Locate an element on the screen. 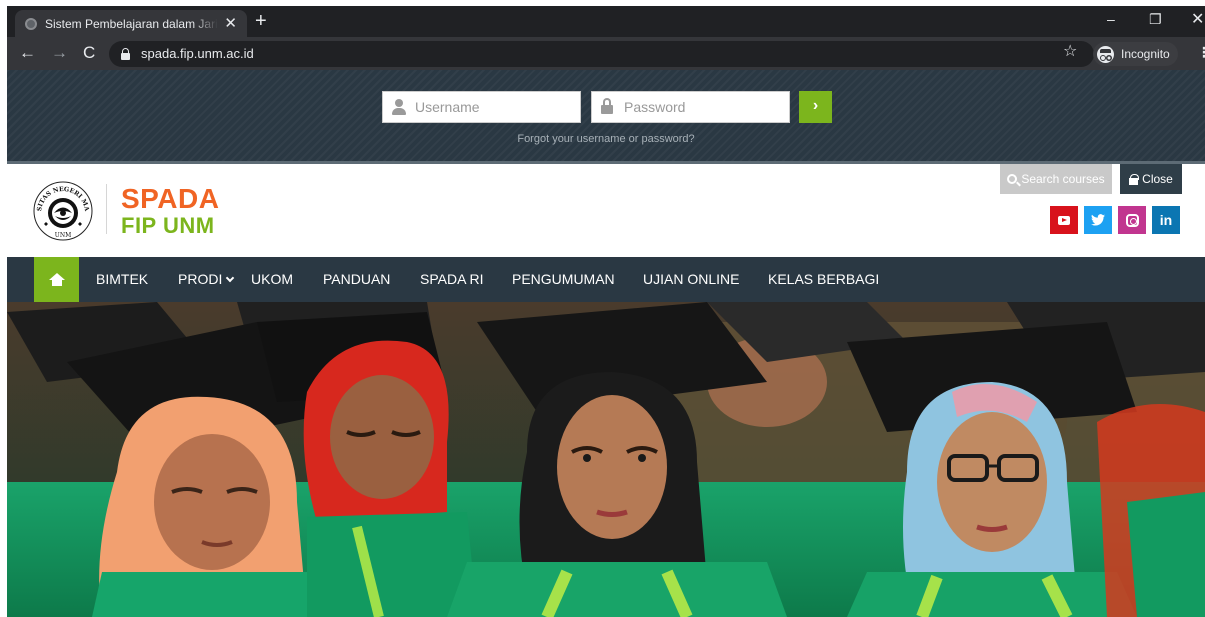 This screenshot has height=617, width=1205. forgot-password-link: Forgot your username or password? is located at coordinates (606, 139).